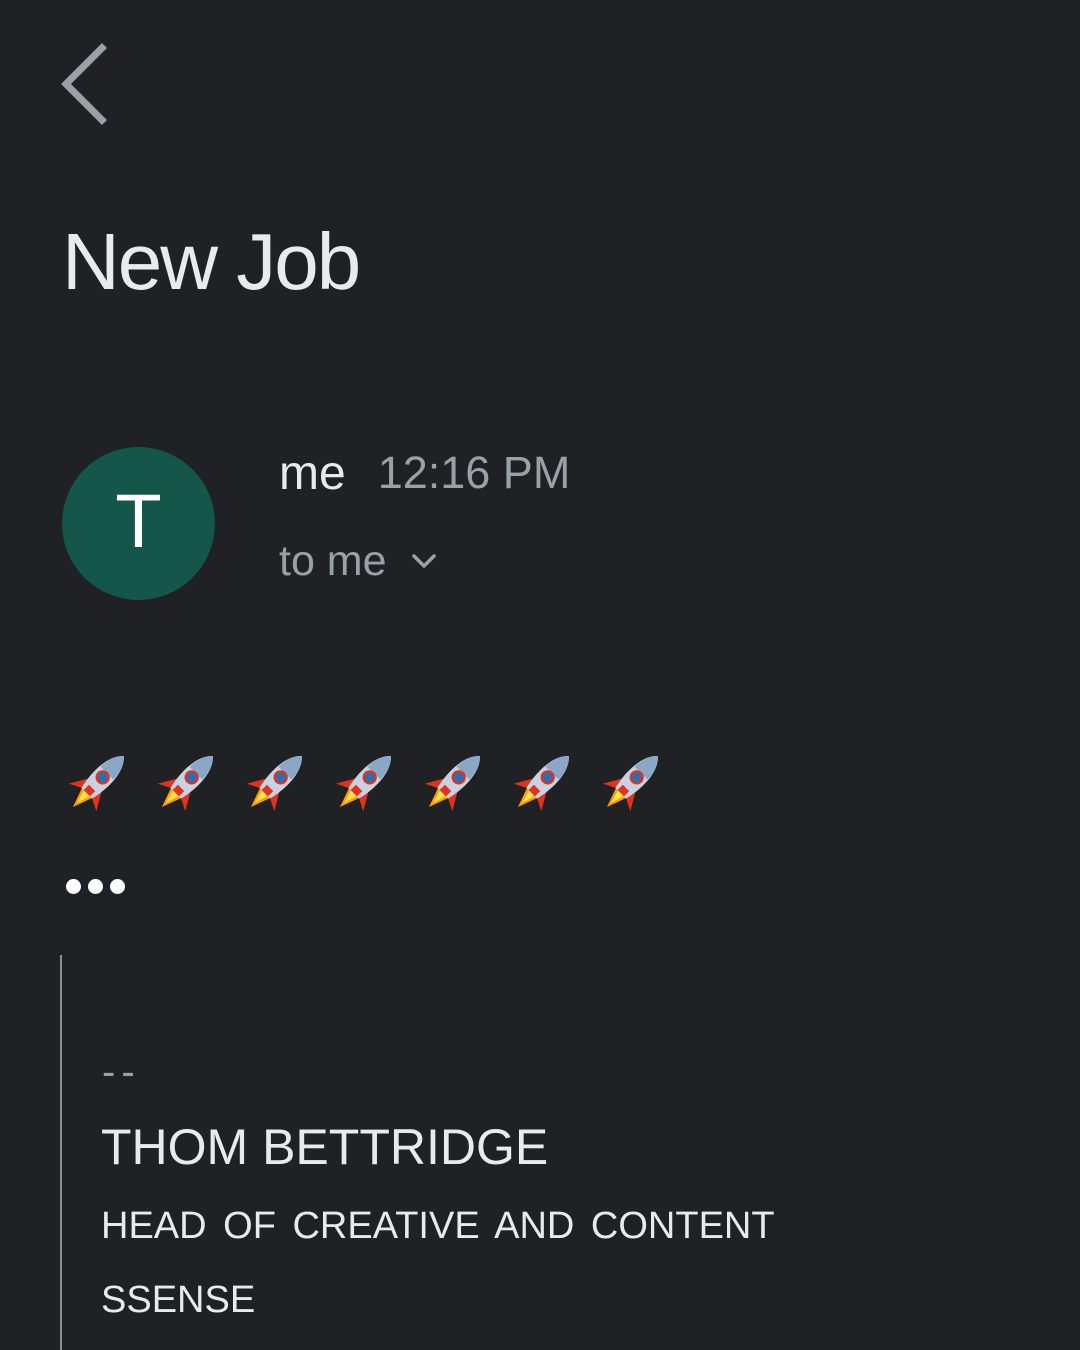  Describe the element at coordinates (61, 1152) in the screenshot. I see `quote-divider` at that location.